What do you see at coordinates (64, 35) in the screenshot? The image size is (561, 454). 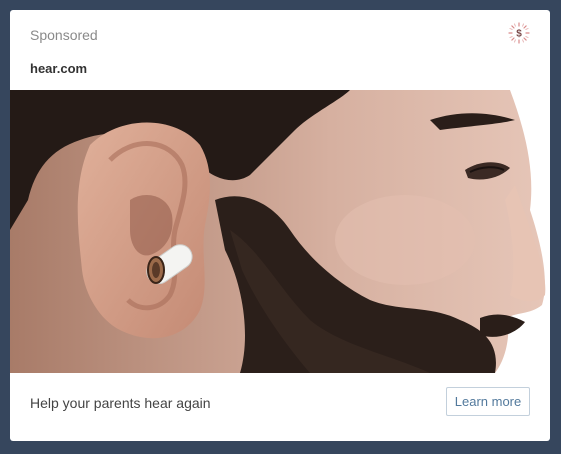 I see `sponsored-label: Sponsored` at bounding box center [64, 35].